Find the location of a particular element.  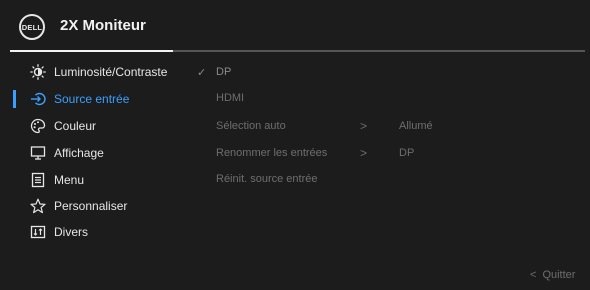

sidebar-item-label: Source entrée is located at coordinates (92, 99).